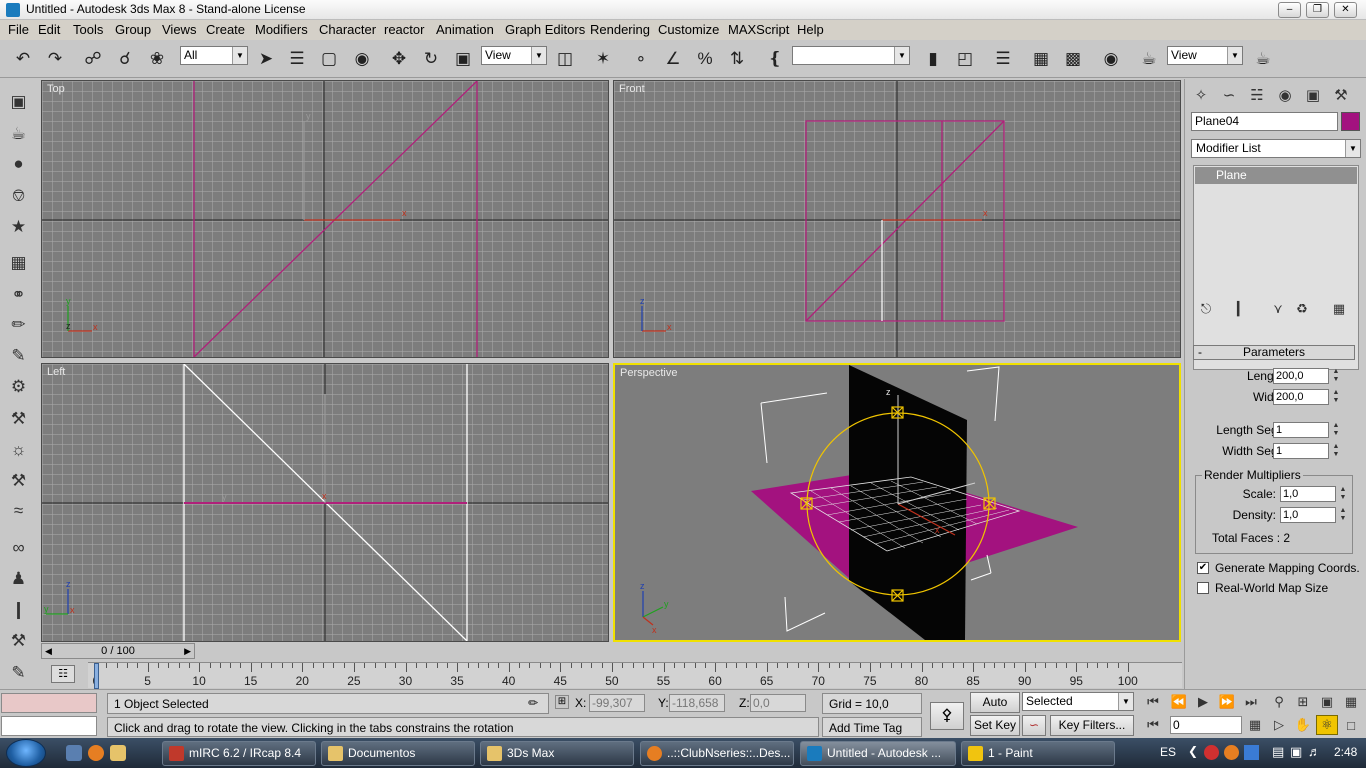  What do you see at coordinates (1278, 752) in the screenshot?
I see `network-icon: ▤` at bounding box center [1278, 752].